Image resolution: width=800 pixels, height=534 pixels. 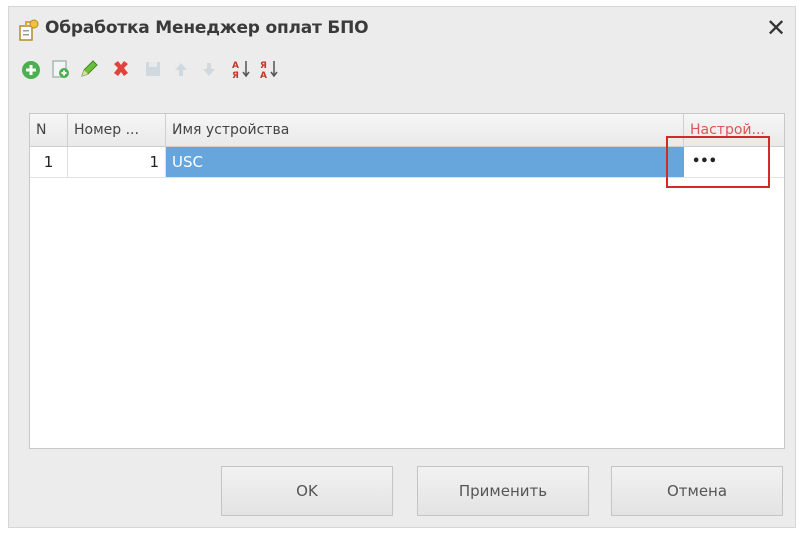 I want to click on delete-icon, so click(x=121, y=69).